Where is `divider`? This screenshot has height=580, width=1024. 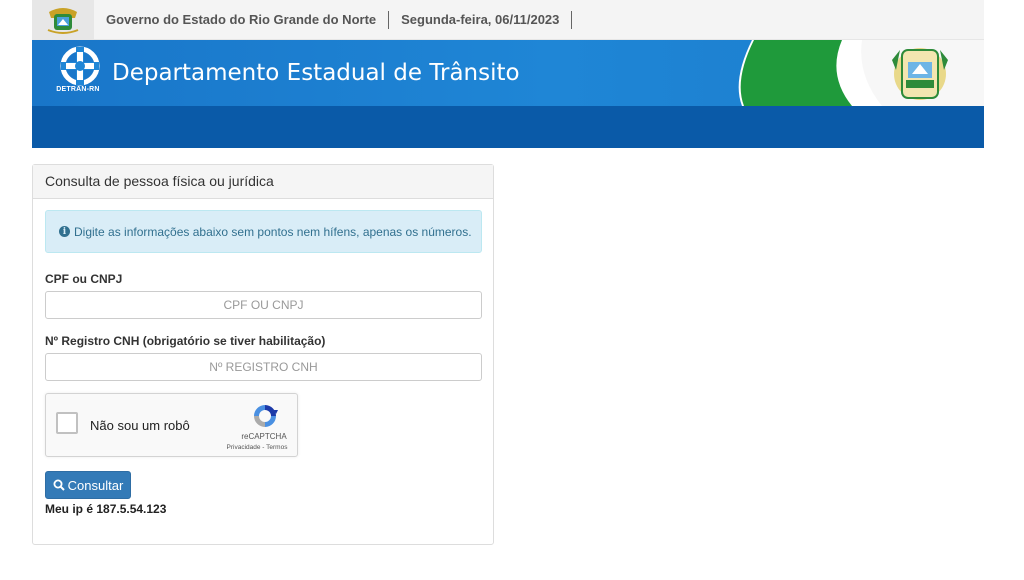 divider is located at coordinates (572, 19).